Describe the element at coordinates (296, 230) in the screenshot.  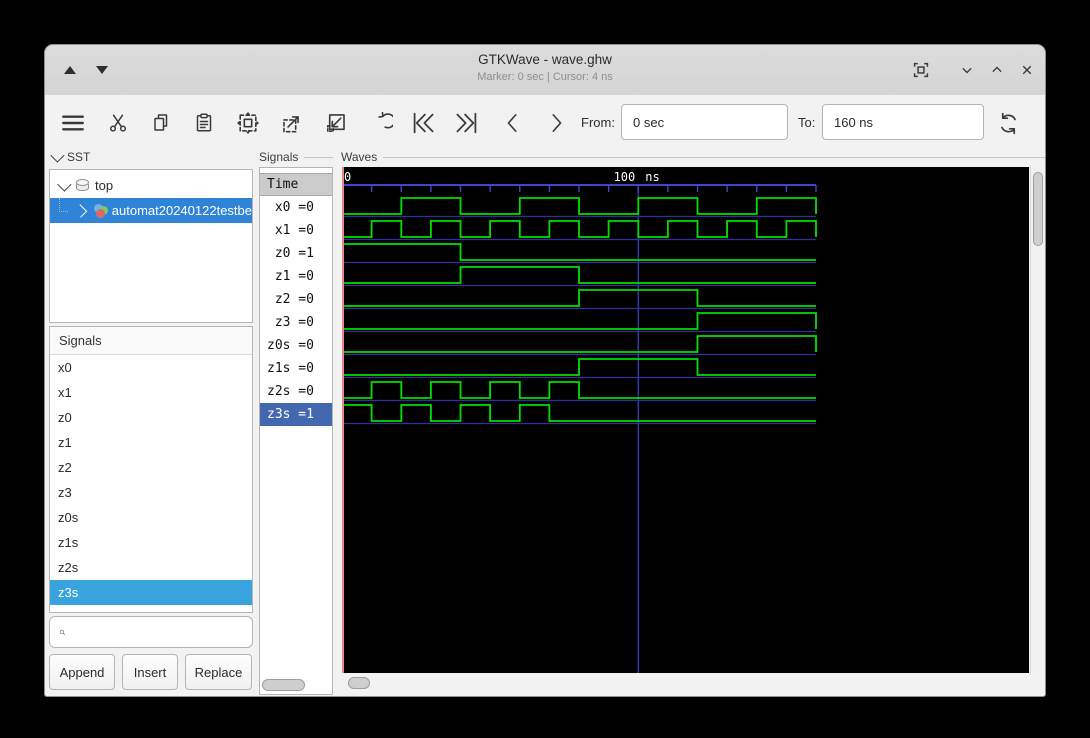
I see `wave-name-row: x1 =0` at that location.